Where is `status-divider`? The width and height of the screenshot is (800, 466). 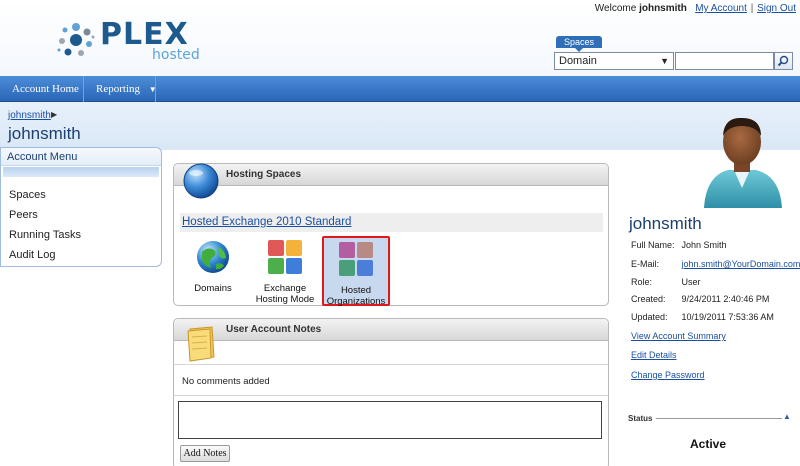
status-divider is located at coordinates (719, 418).